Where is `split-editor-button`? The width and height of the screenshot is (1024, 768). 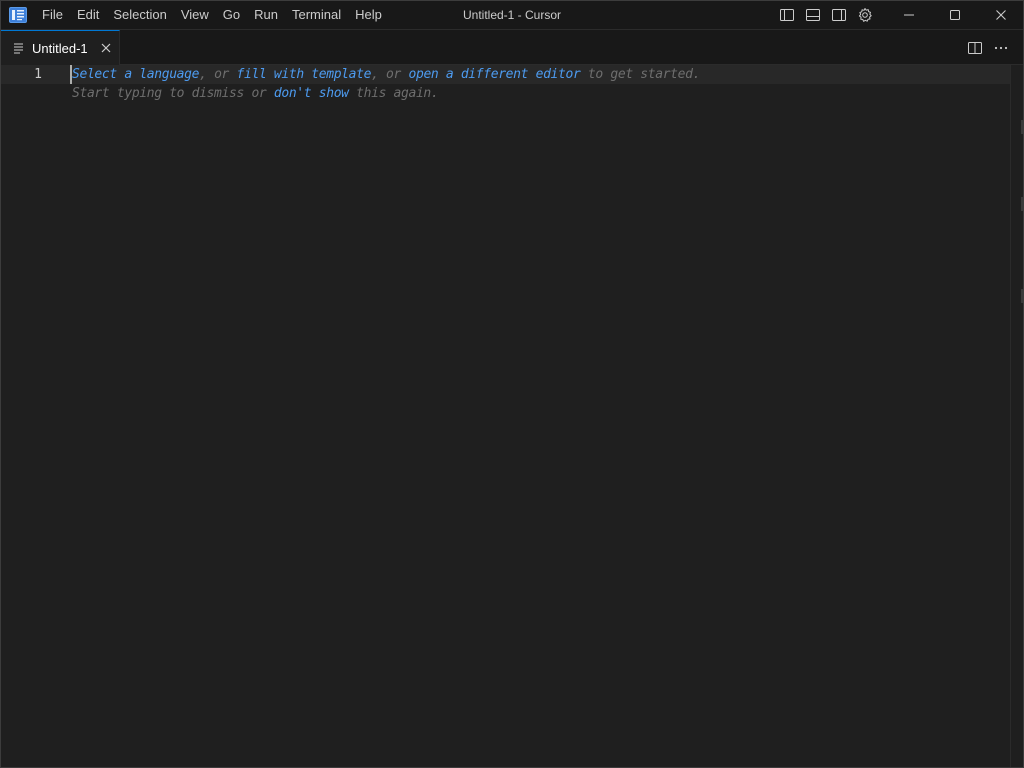 split-editor-button is located at coordinates (975, 48).